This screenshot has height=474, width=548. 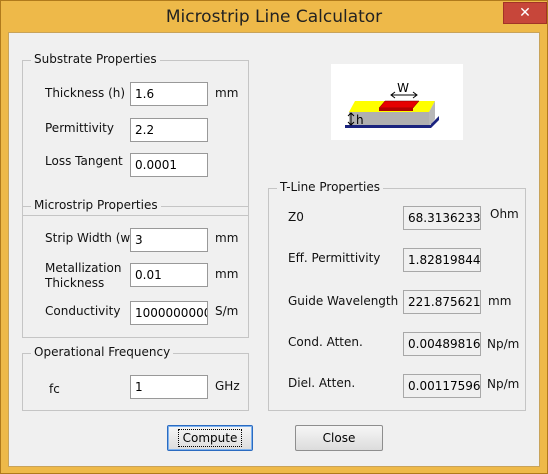 What do you see at coordinates (85, 93) in the screenshot?
I see `thickness-label: Thickness (h)` at bounding box center [85, 93].